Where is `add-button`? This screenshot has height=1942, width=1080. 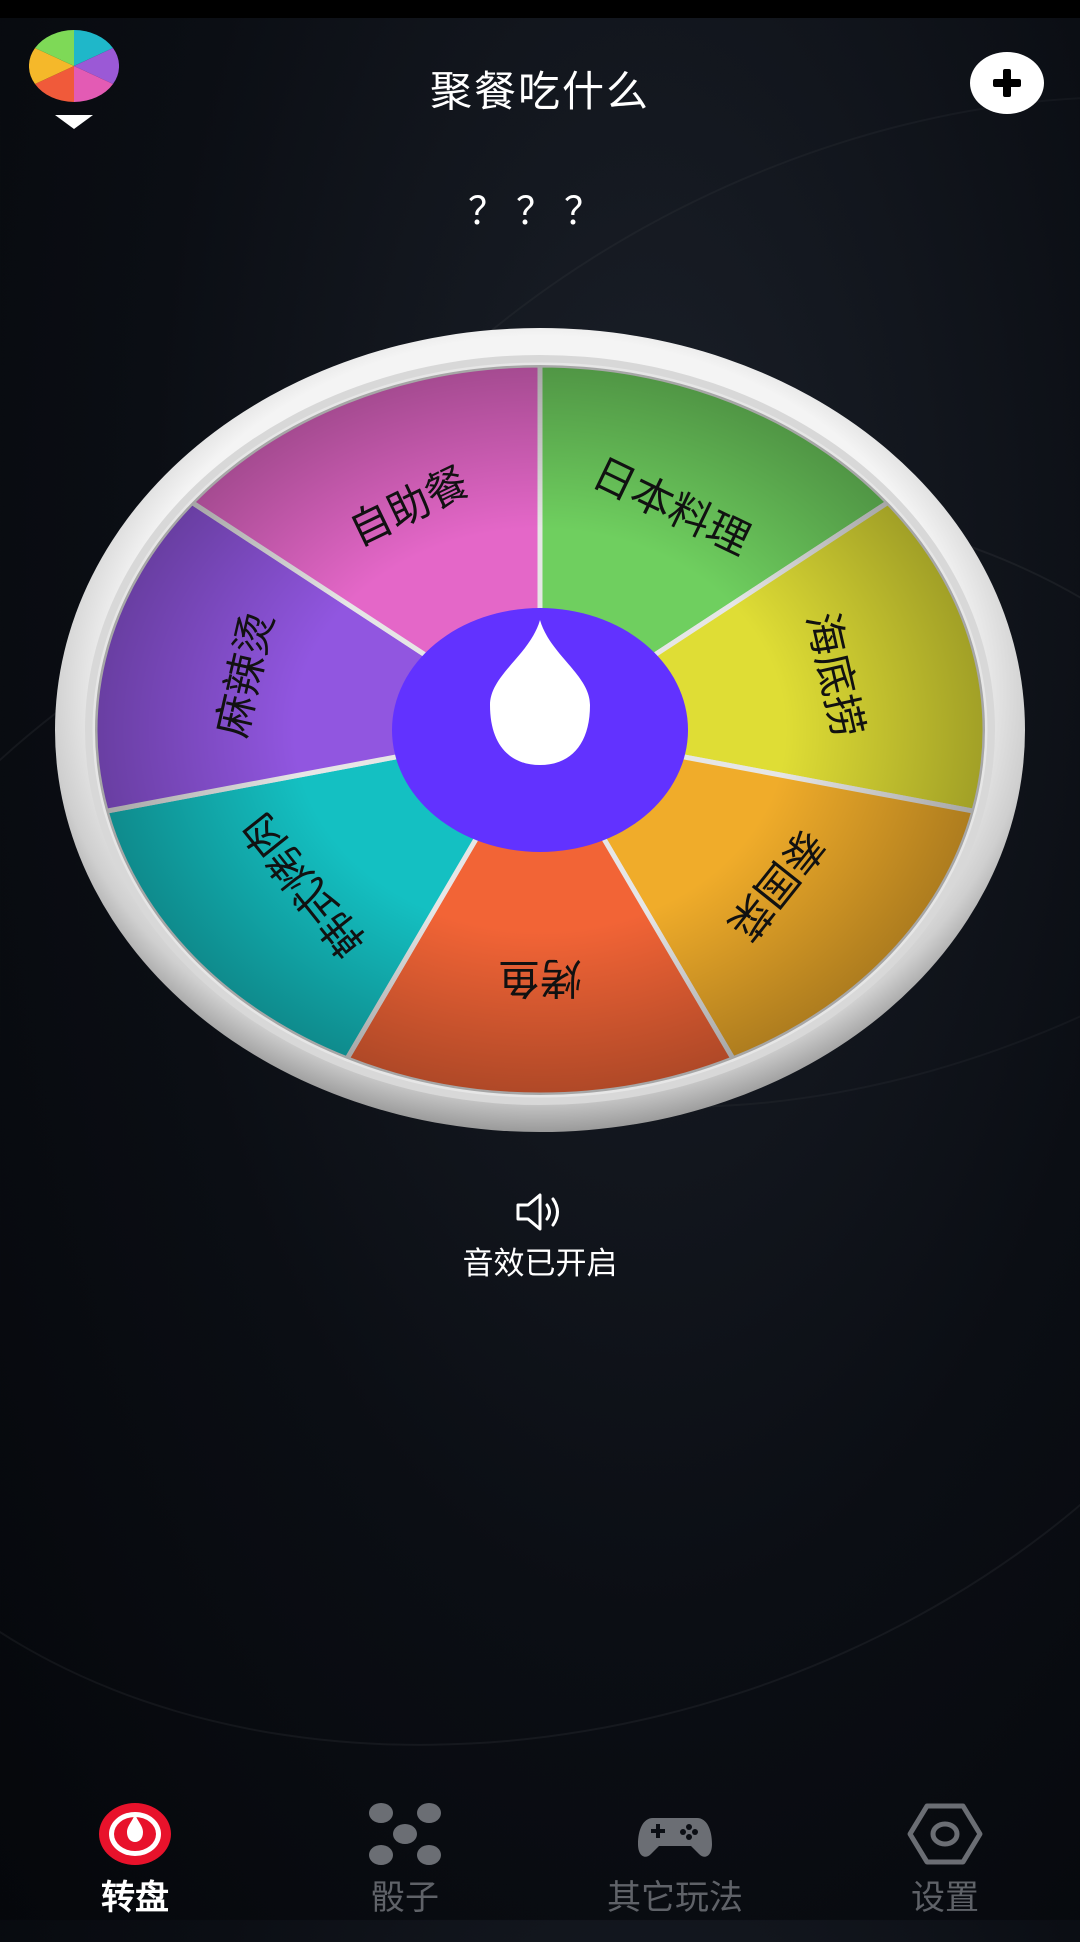 add-button is located at coordinates (1007, 83).